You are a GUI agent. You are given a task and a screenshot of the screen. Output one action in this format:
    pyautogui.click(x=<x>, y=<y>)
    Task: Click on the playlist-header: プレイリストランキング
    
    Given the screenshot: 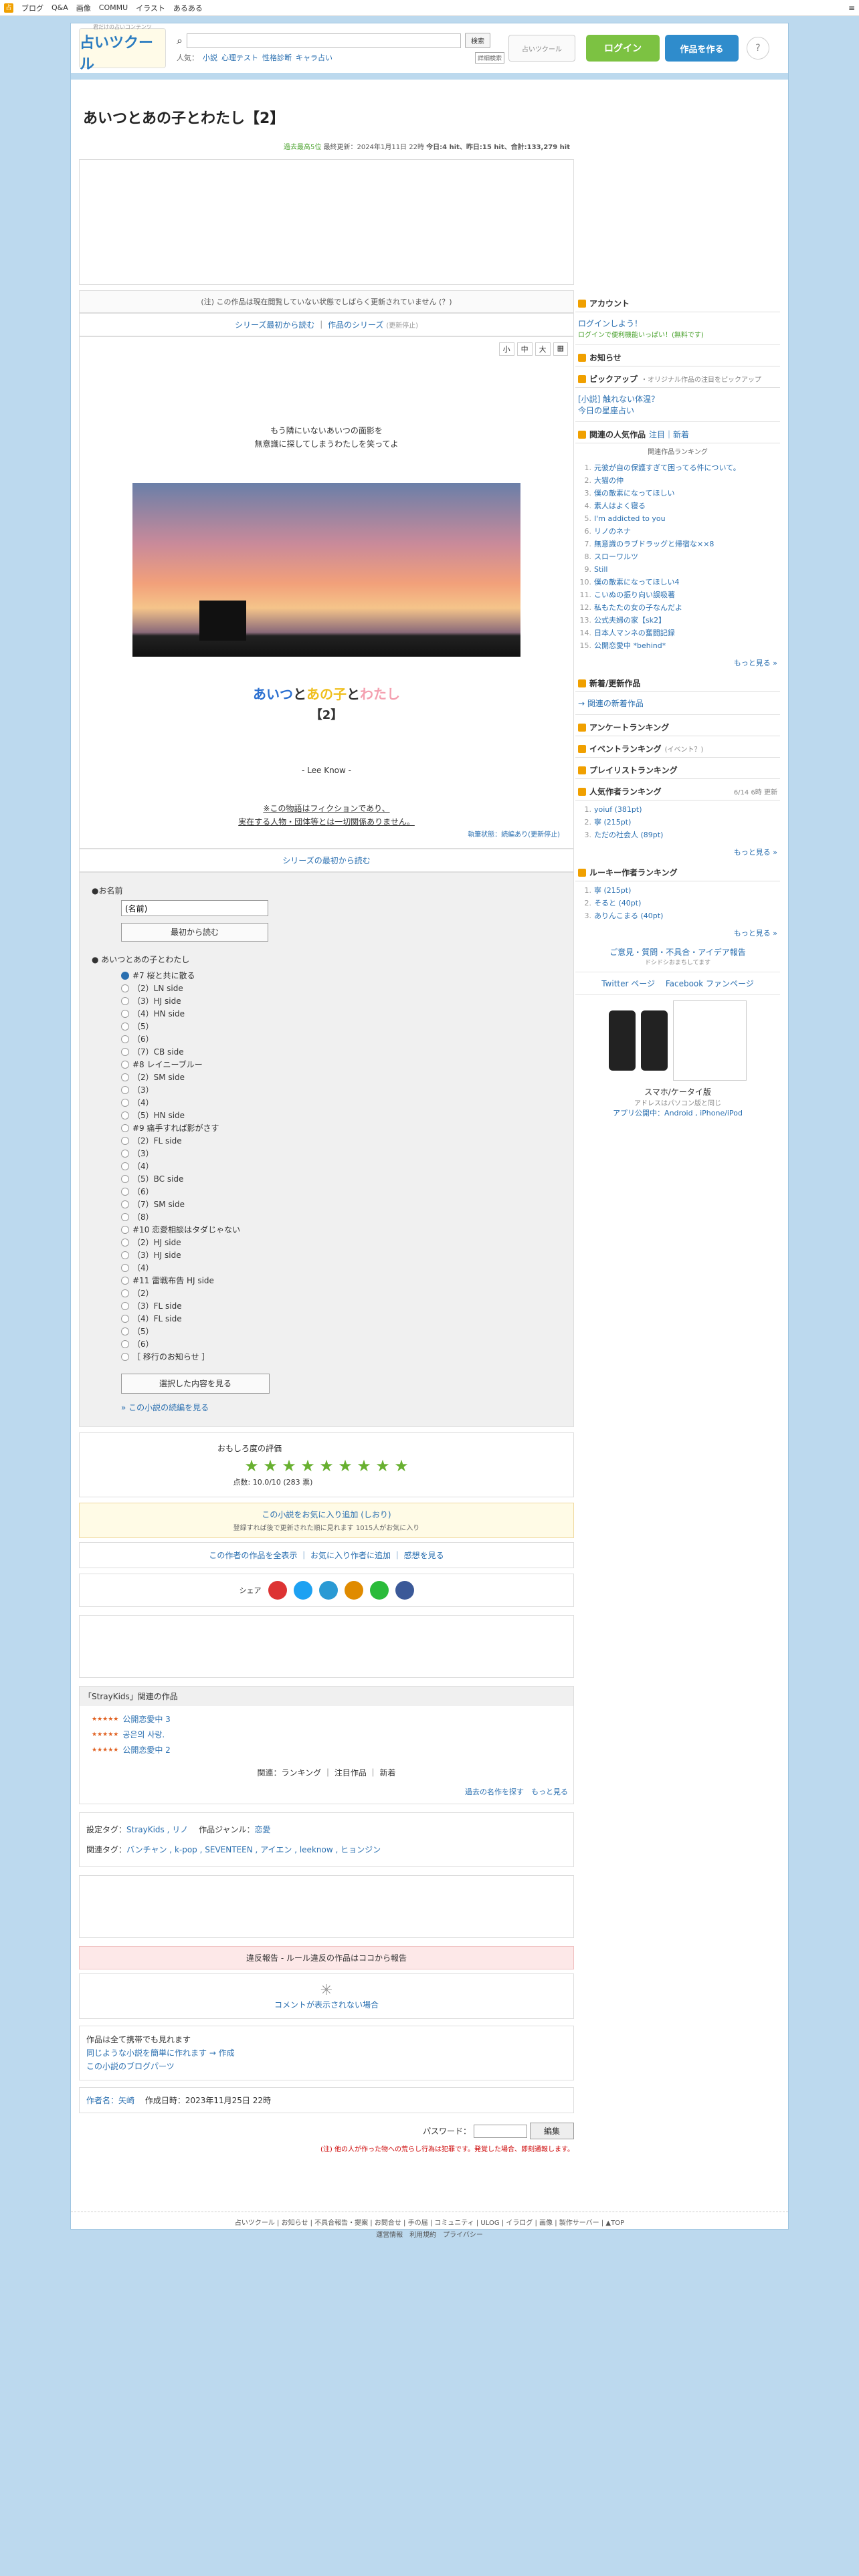 What is the action you would take?
    pyautogui.click(x=677, y=768)
    